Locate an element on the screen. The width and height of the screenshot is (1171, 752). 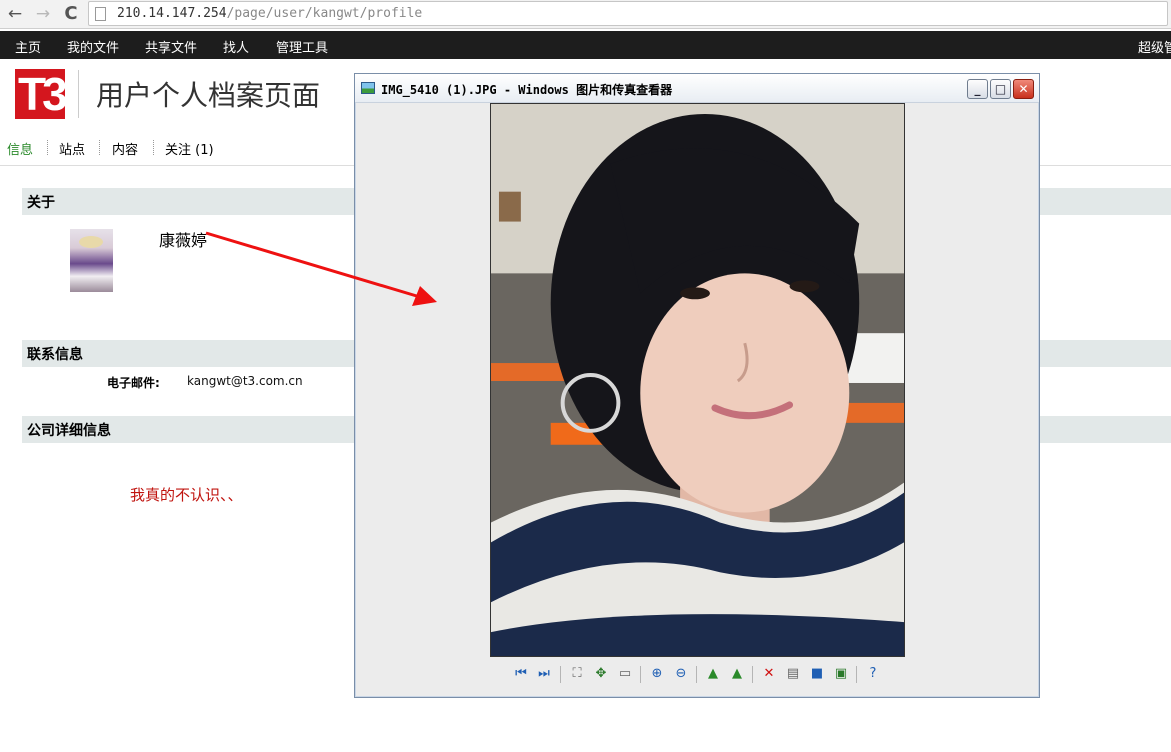
slideshow-icon: ▭ is located at coordinates (625, 674).